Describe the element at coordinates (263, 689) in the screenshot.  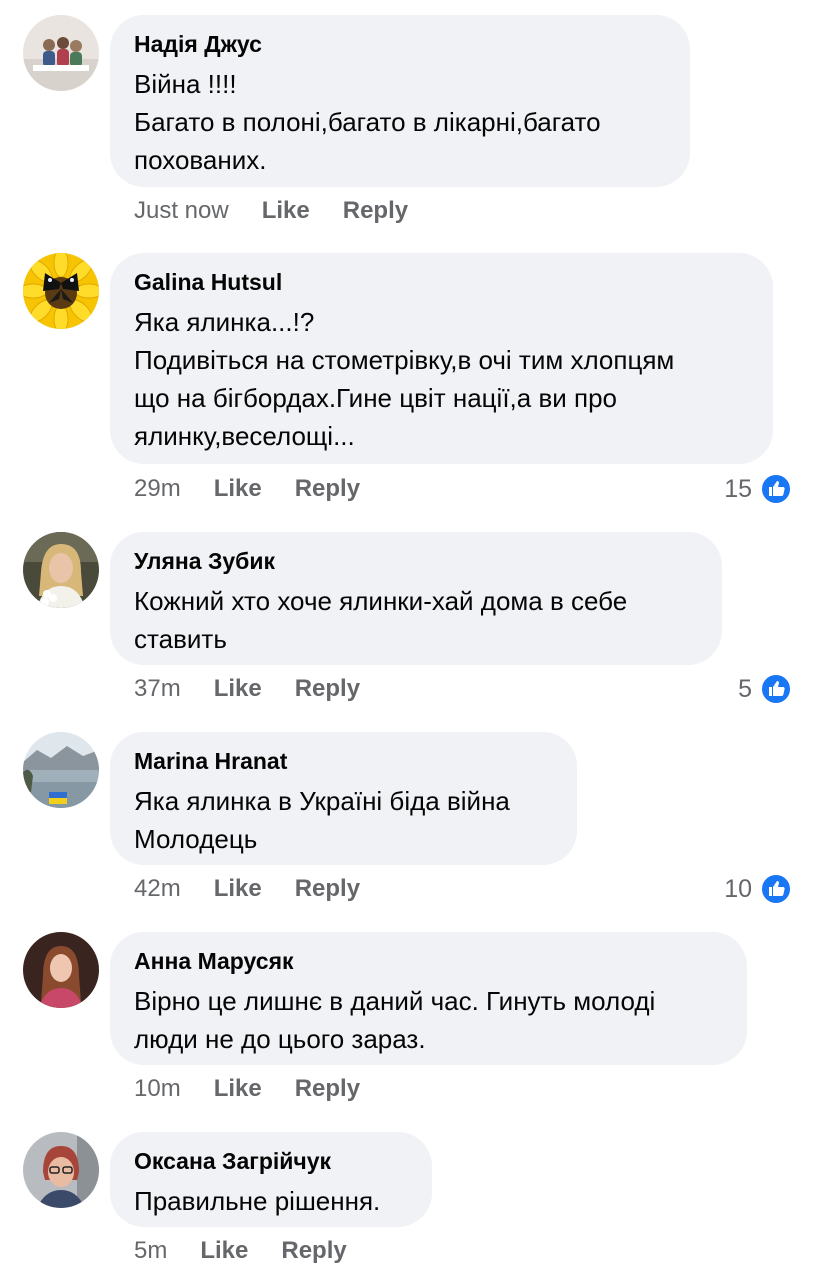
I see `comment-actions: 37m Like Reply` at that location.